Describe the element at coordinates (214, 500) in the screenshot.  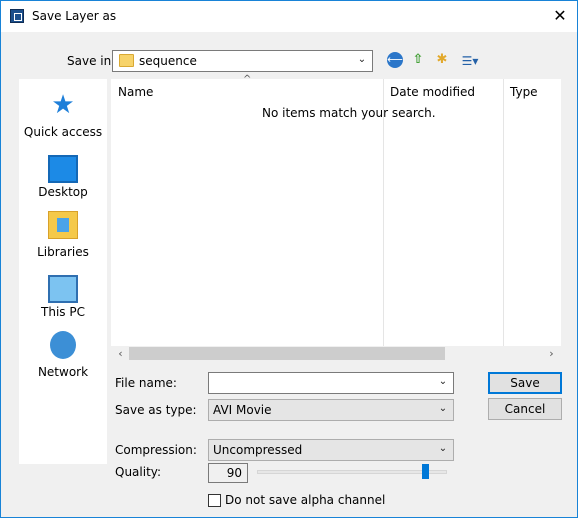
I see `alpha-channel-checkbox` at that location.